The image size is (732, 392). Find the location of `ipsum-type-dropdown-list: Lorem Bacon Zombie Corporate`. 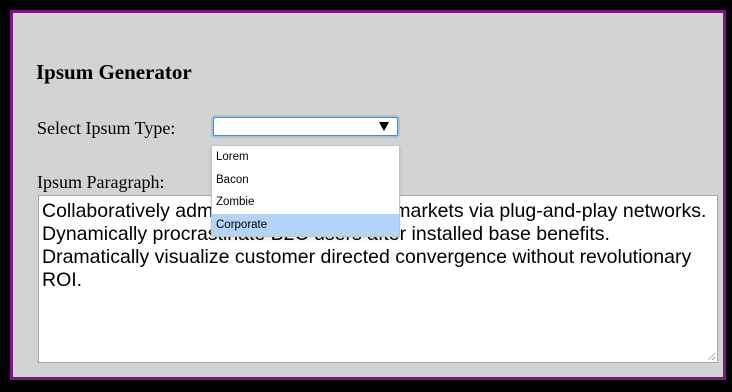

ipsum-type-dropdown-list: Lorem Bacon Zombie Corporate is located at coordinates (305, 191).